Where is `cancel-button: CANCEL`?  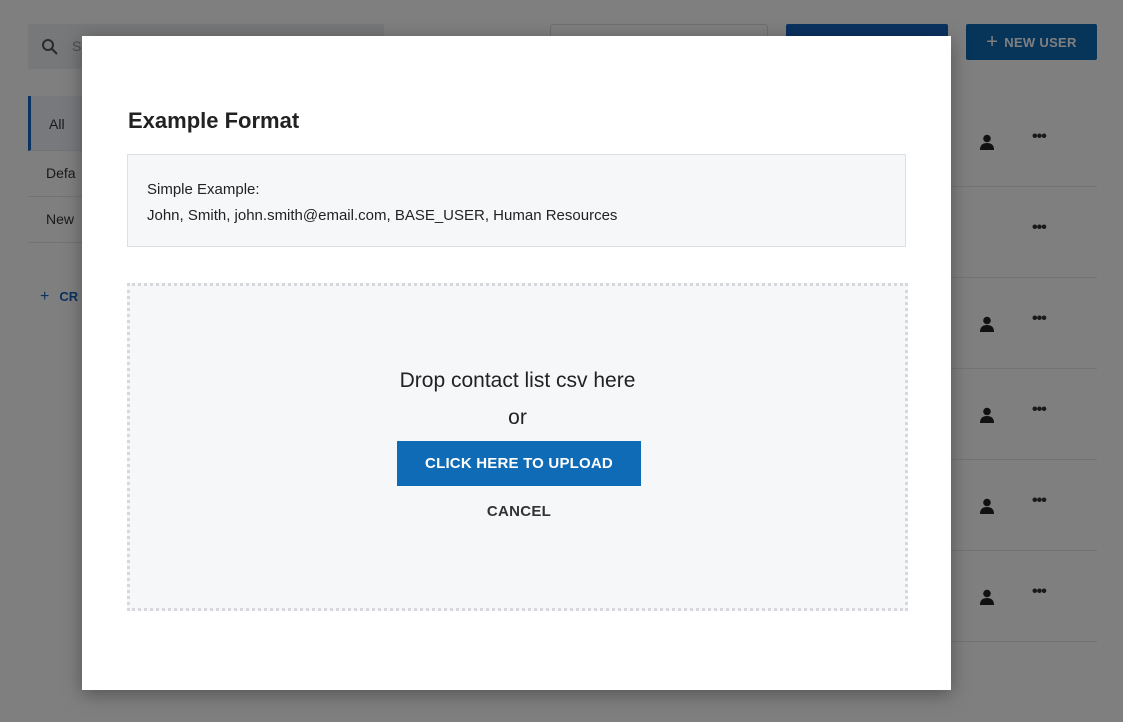
cancel-button: CANCEL is located at coordinates (519, 511).